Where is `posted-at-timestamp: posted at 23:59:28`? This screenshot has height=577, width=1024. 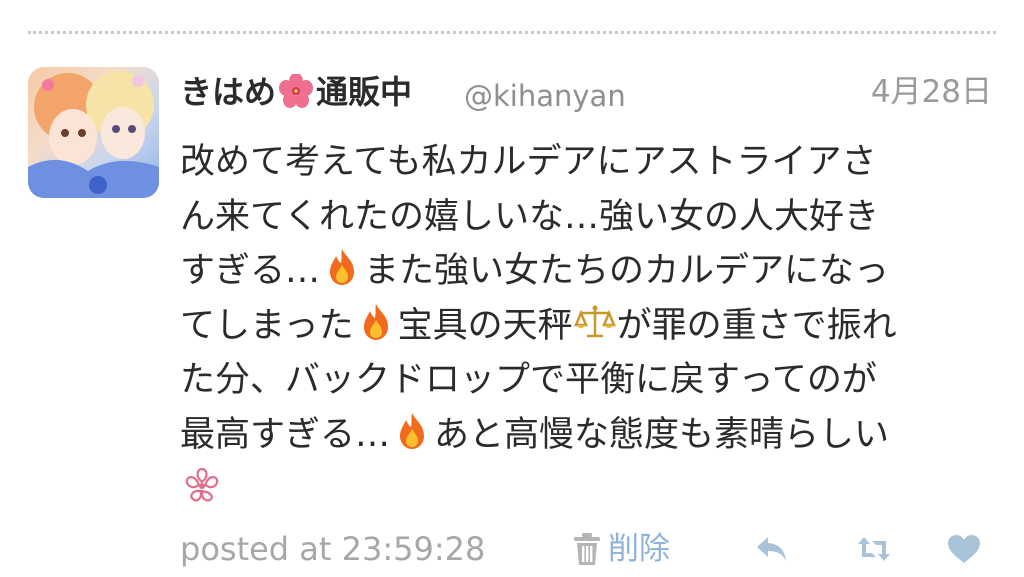 posted-at-timestamp: posted at 23:59:28 is located at coordinates (333, 549).